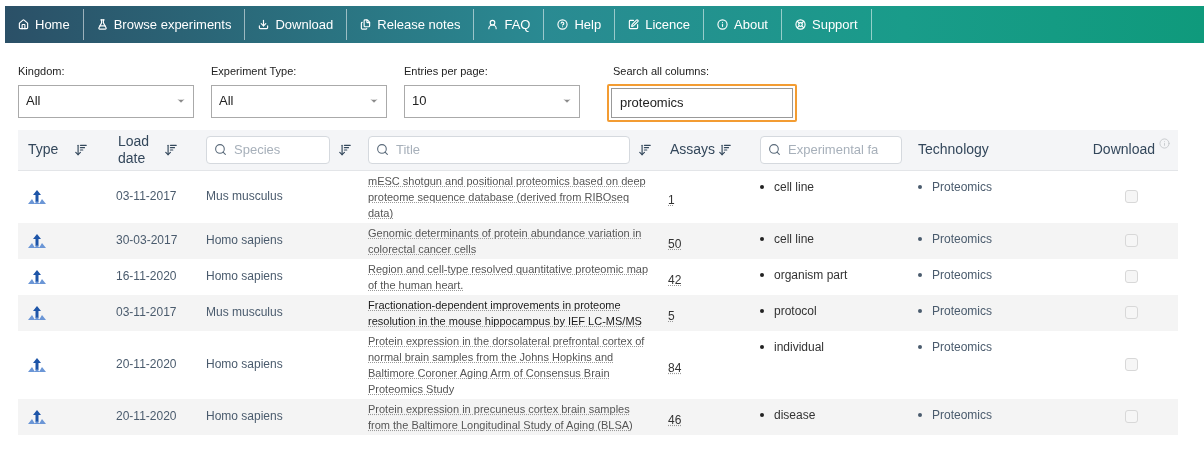  Describe the element at coordinates (795, 311) in the screenshot. I see `factor-cell: protocol` at that location.